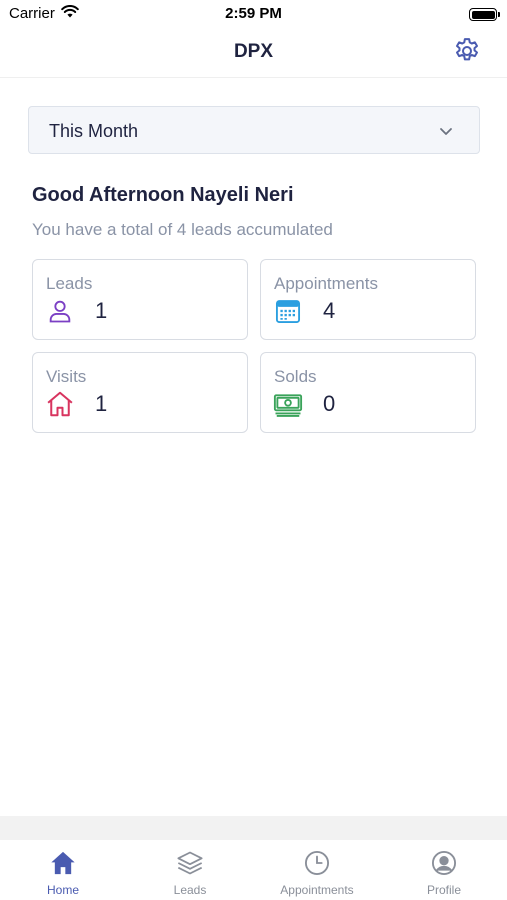 The width and height of the screenshot is (507, 900). I want to click on tab-label: Appointments, so click(317, 890).